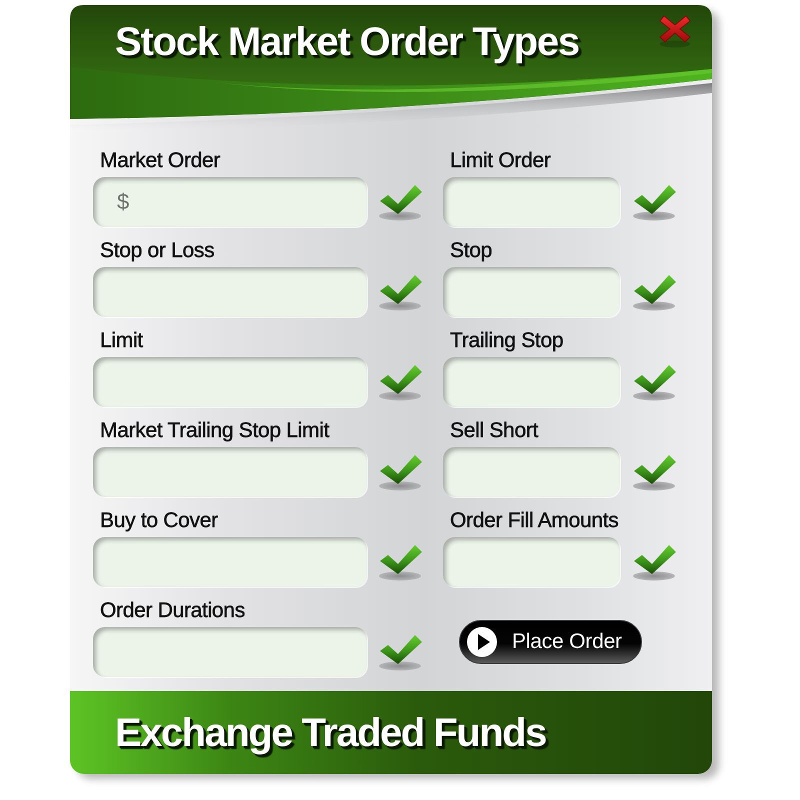 This screenshot has width=800, height=800. I want to click on field-label: Market Order, so click(160, 161).